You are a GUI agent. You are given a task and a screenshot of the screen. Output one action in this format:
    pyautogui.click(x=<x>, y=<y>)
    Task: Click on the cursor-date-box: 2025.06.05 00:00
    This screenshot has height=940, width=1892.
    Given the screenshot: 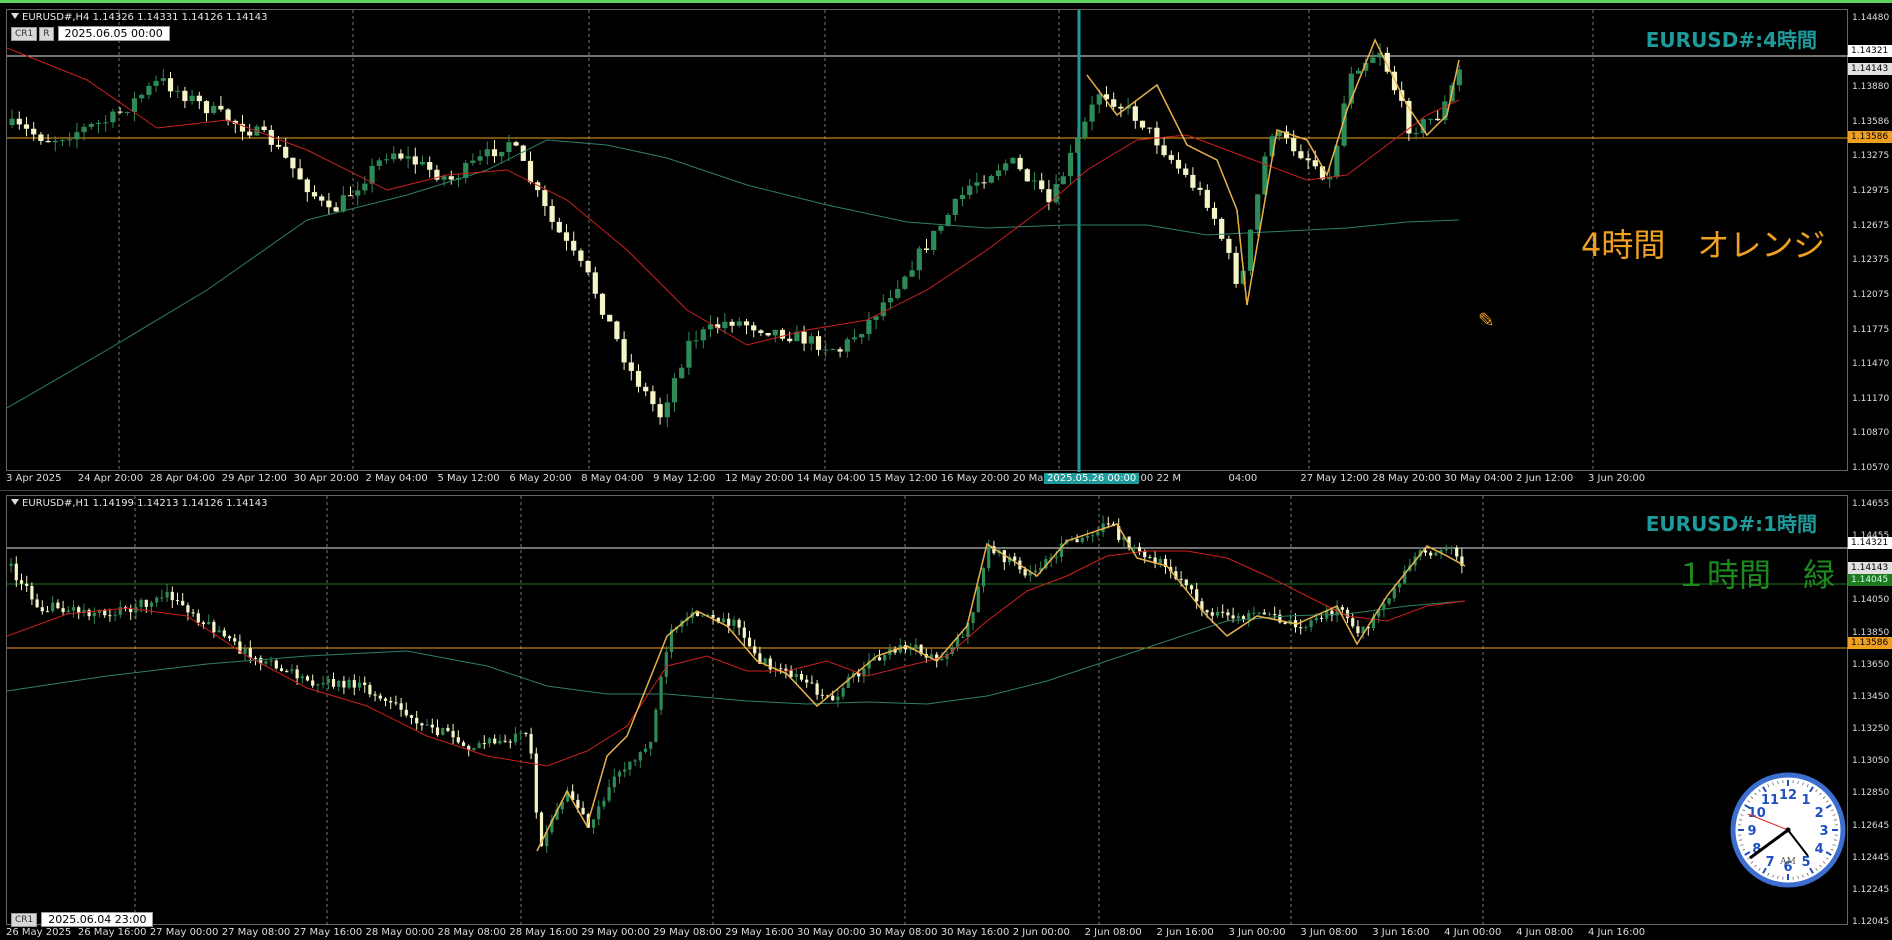 What is the action you would take?
    pyautogui.click(x=113, y=33)
    